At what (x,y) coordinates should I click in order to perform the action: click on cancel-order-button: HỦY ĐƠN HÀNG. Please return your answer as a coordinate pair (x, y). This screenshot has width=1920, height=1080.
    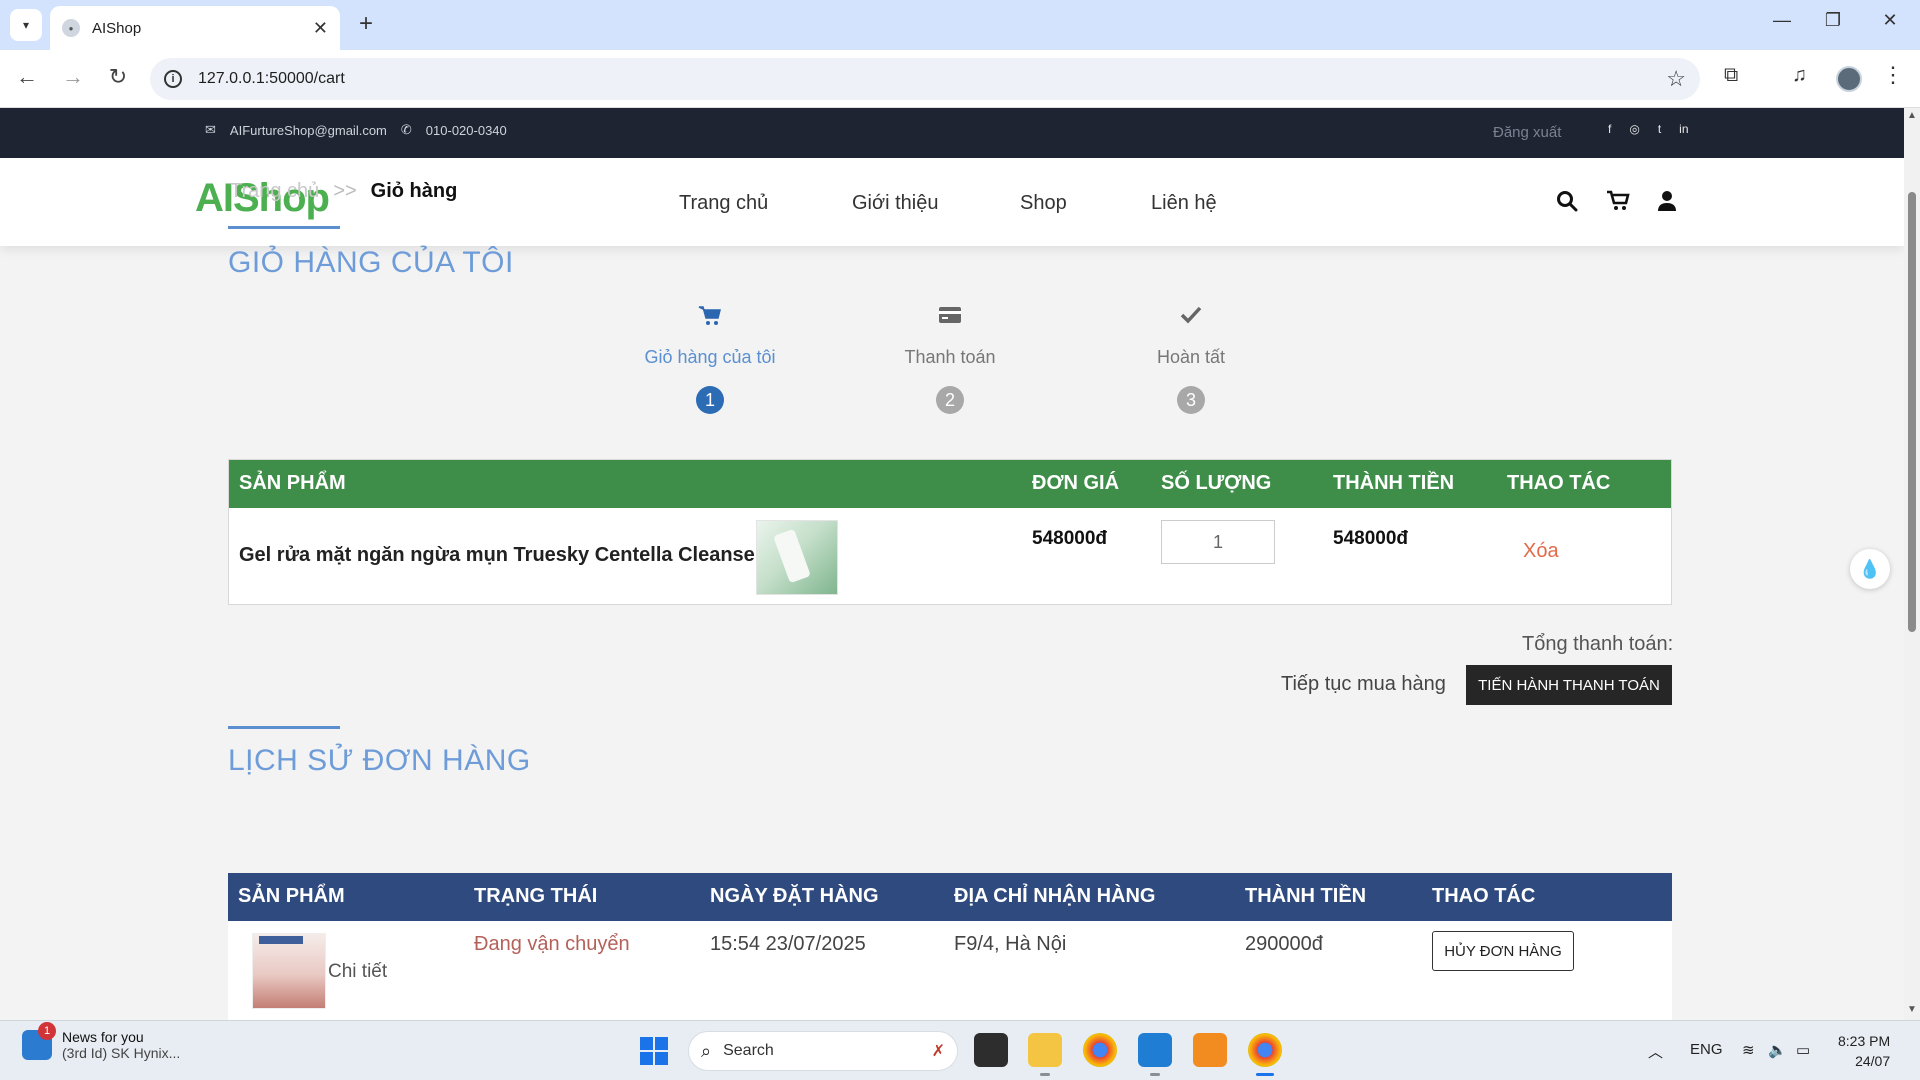
    Looking at the image, I should click on (1503, 951).